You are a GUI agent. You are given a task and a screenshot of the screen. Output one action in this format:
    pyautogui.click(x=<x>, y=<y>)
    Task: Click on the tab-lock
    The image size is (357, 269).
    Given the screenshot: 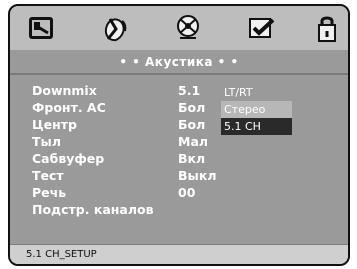 What is the action you would take?
    pyautogui.click(x=327, y=28)
    